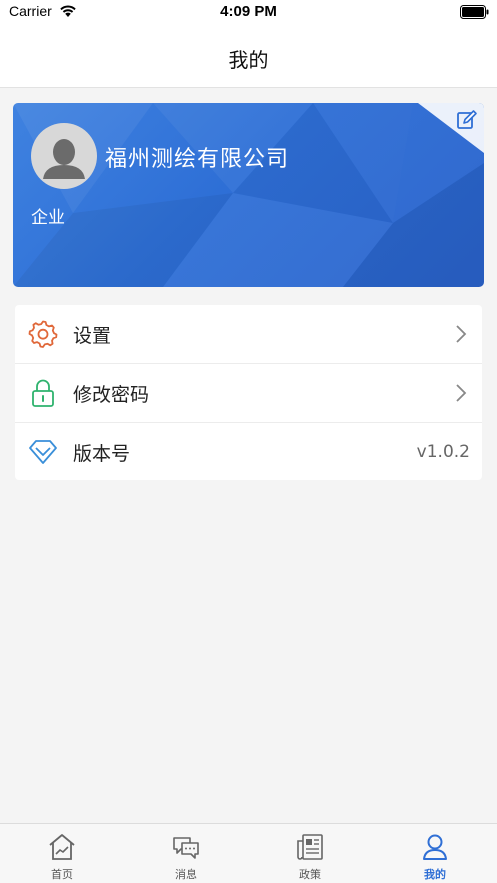 Image resolution: width=497 pixels, height=883 pixels. I want to click on user-profile-icon, so click(435, 847).